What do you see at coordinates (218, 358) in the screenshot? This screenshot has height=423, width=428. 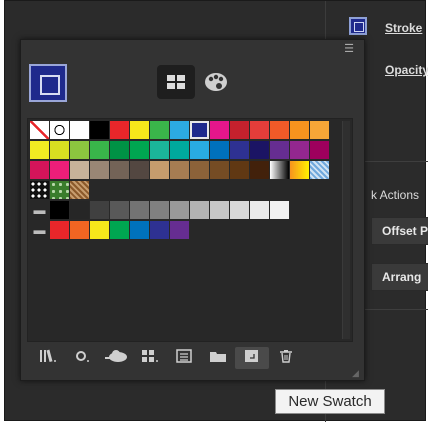 I see `new-color-group-icon` at bounding box center [218, 358].